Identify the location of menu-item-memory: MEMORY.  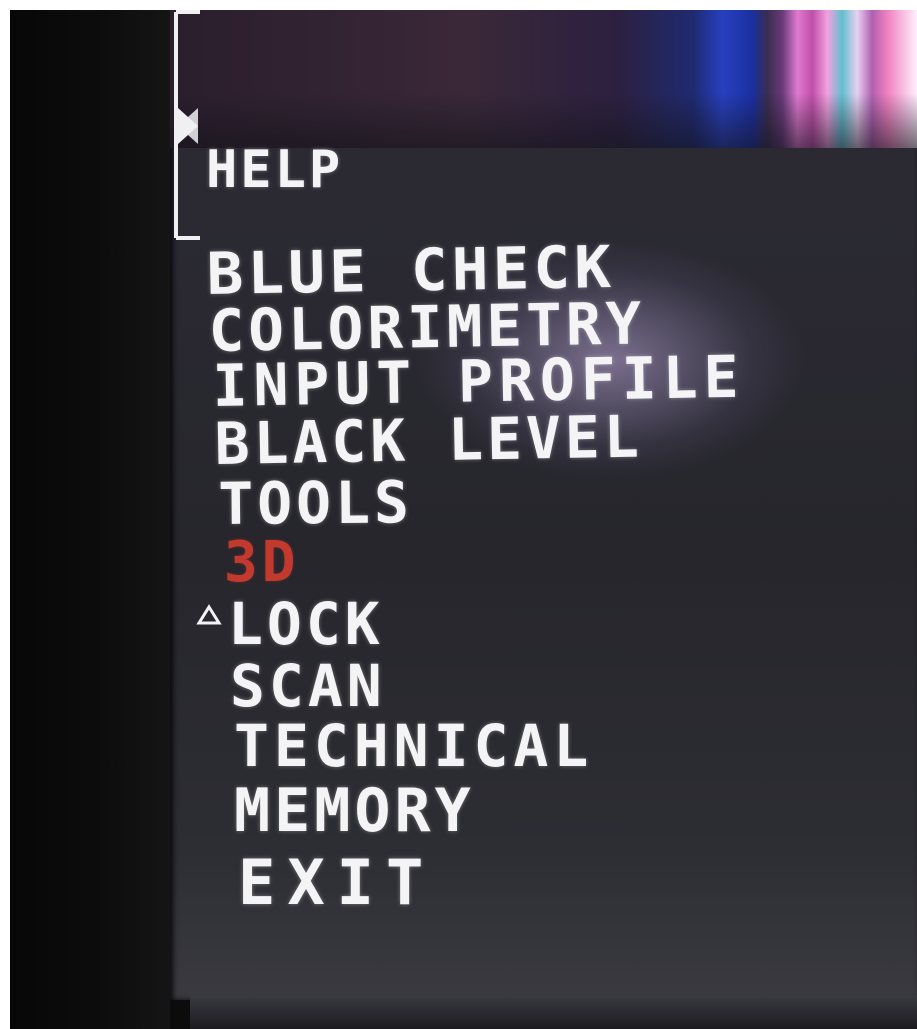
(354, 811).